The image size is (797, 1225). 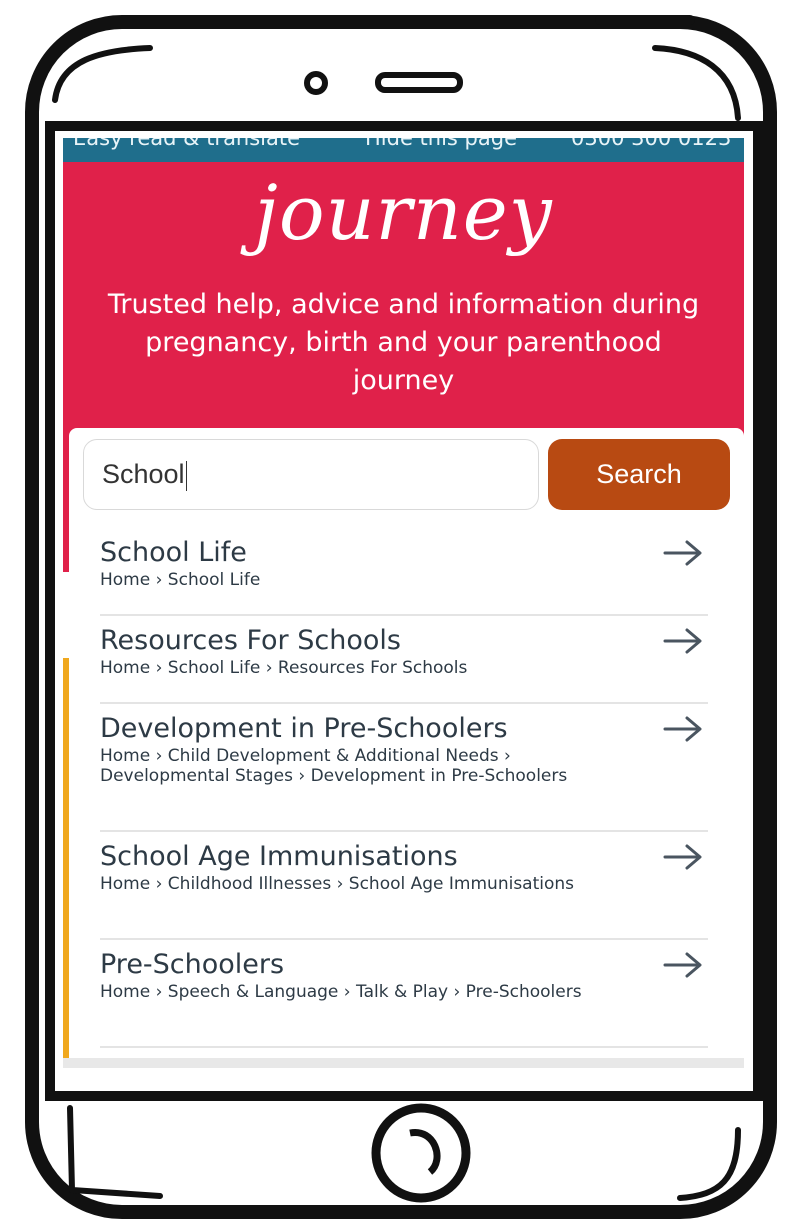 What do you see at coordinates (404, 961) in the screenshot?
I see `result-title: Pre-Schoolers` at bounding box center [404, 961].